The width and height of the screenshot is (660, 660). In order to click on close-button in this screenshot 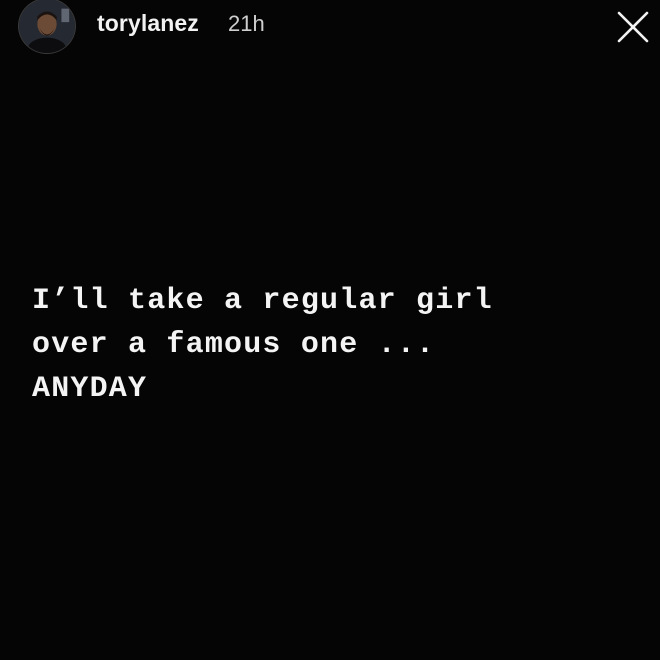, I will do `click(633, 27)`.